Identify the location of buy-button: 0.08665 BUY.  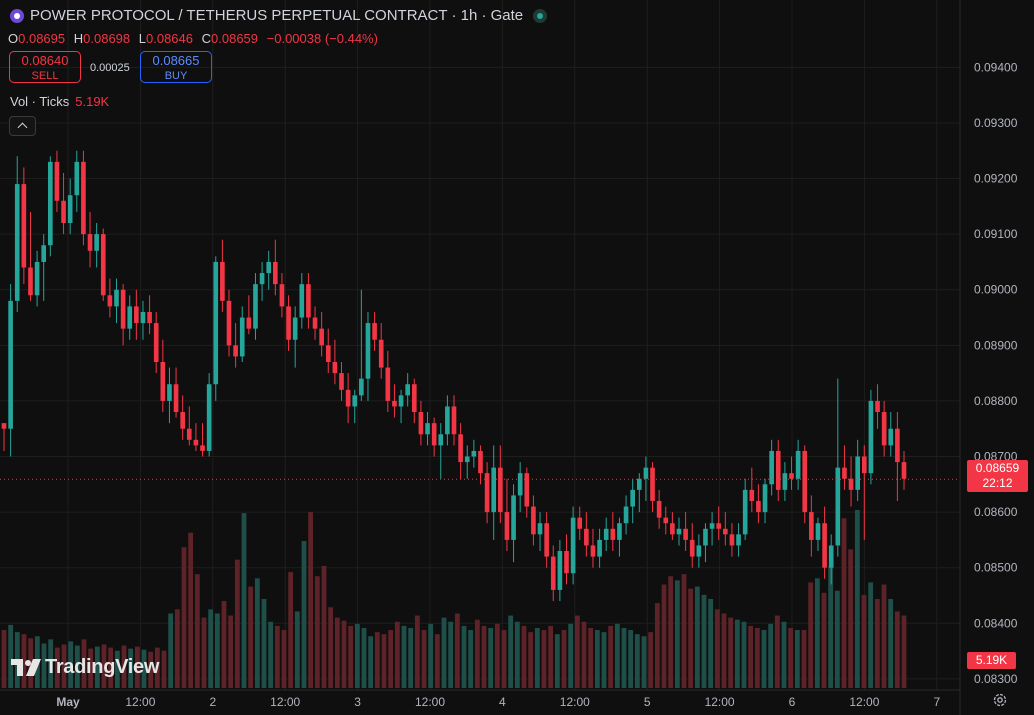
(176, 67).